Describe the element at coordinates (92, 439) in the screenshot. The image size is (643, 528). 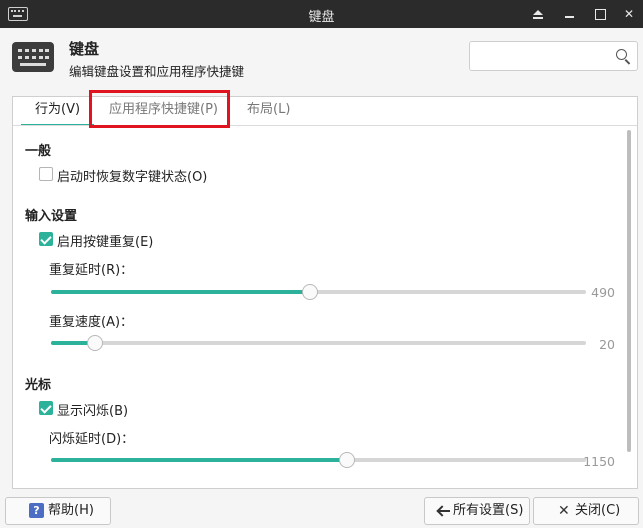
I see `blink-delay-label: 闪烁延时(D)：` at that location.